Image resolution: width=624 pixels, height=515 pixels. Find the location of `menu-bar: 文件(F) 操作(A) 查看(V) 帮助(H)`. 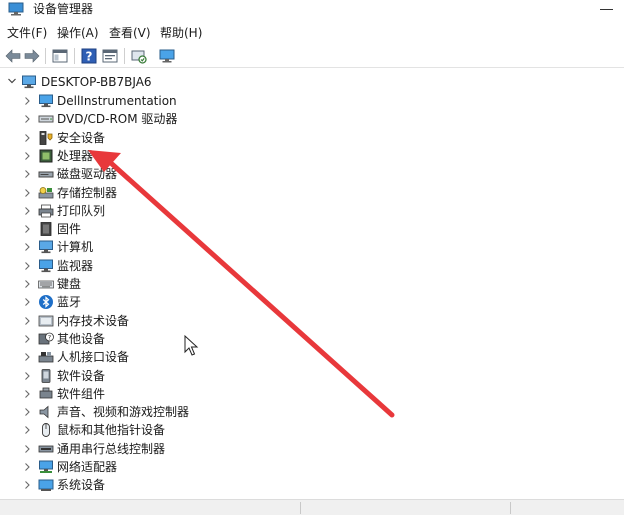

menu-bar: 文件(F) 操作(A) 查看(V) 帮助(H) is located at coordinates (312, 33).